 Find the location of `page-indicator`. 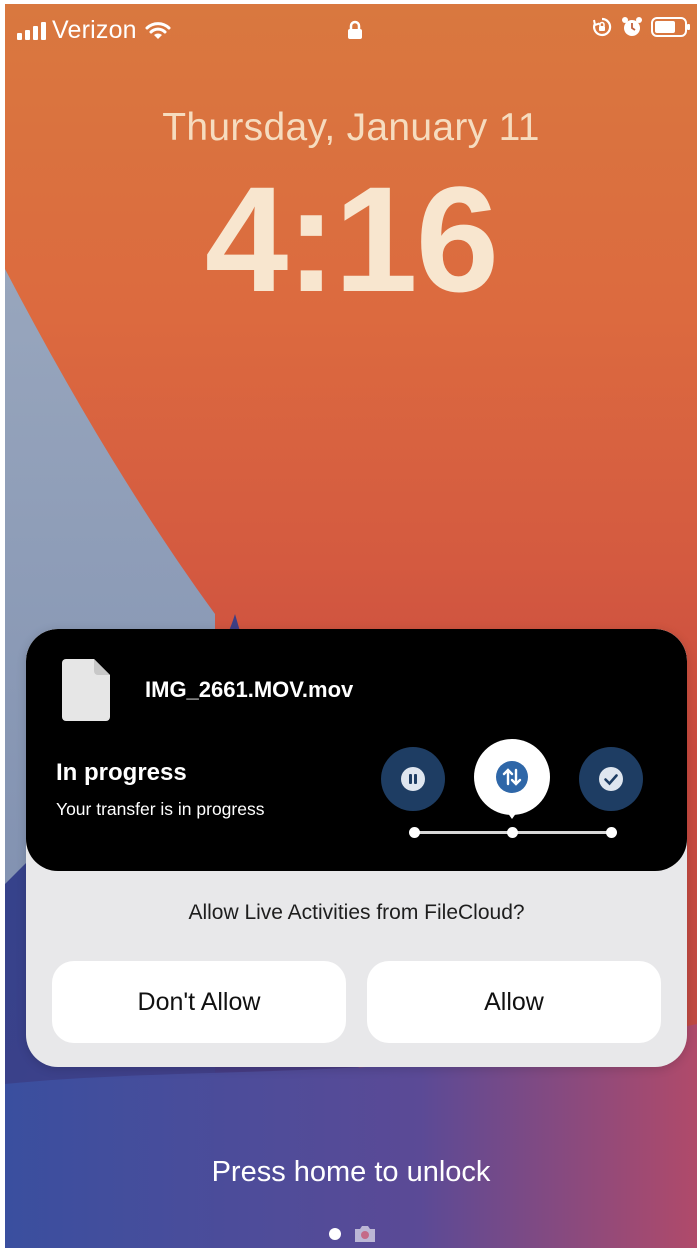

page-indicator is located at coordinates (353, 1234).